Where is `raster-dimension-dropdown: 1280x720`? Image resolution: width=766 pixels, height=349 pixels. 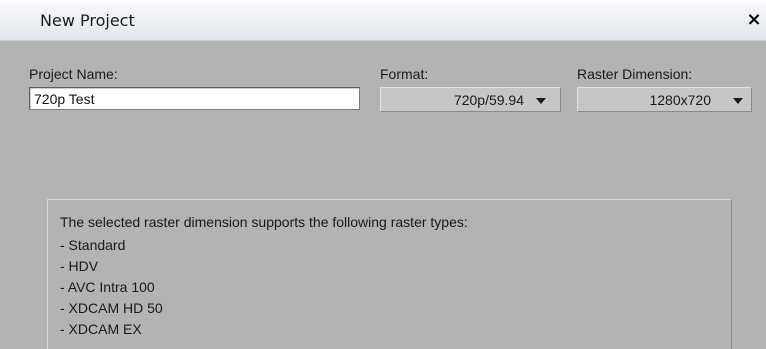 raster-dimension-dropdown: 1280x720 is located at coordinates (664, 99).